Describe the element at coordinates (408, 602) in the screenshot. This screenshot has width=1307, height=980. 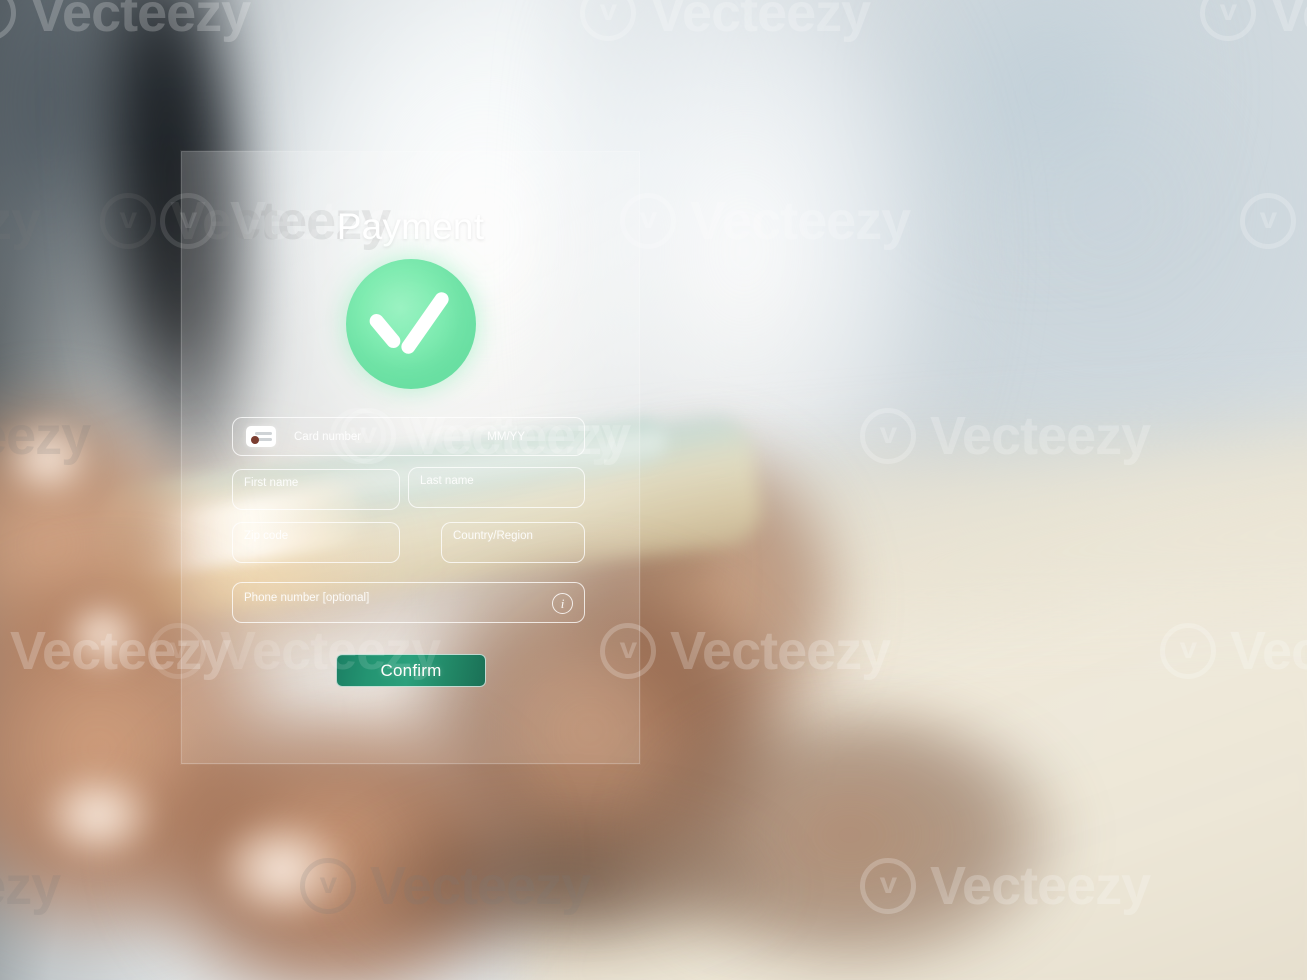
I see `phone-number-field: Phone number [optional] i` at that location.